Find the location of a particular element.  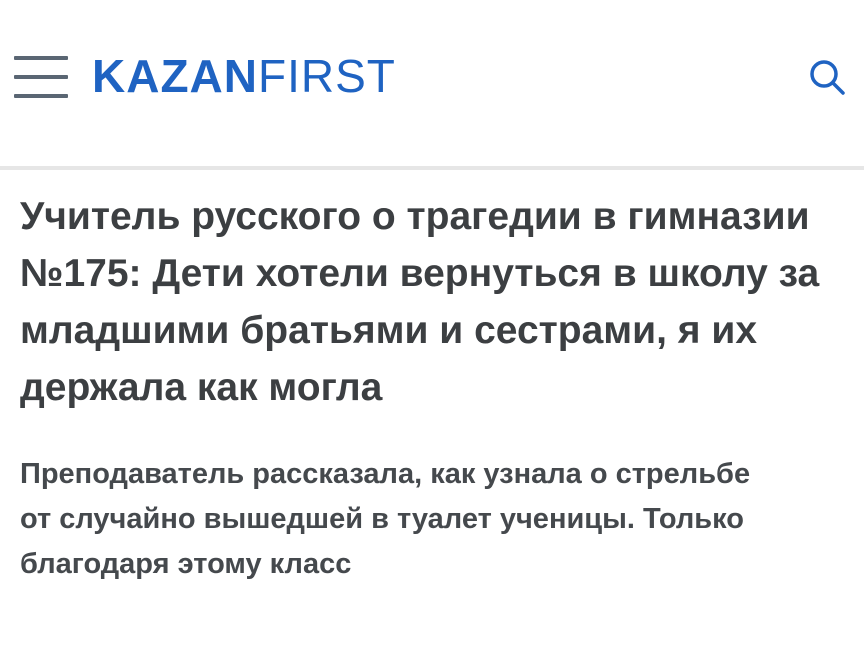

site-logo: KAZANFIRST is located at coordinates (244, 76).